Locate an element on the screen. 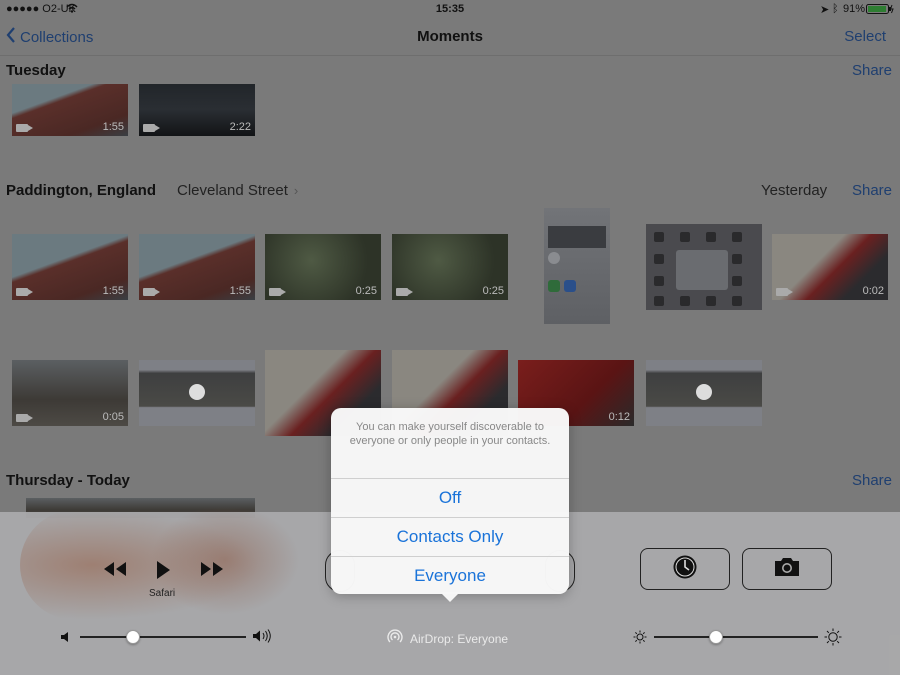 This screenshot has height=675, width=900. camera-icon is located at coordinates (787, 569).